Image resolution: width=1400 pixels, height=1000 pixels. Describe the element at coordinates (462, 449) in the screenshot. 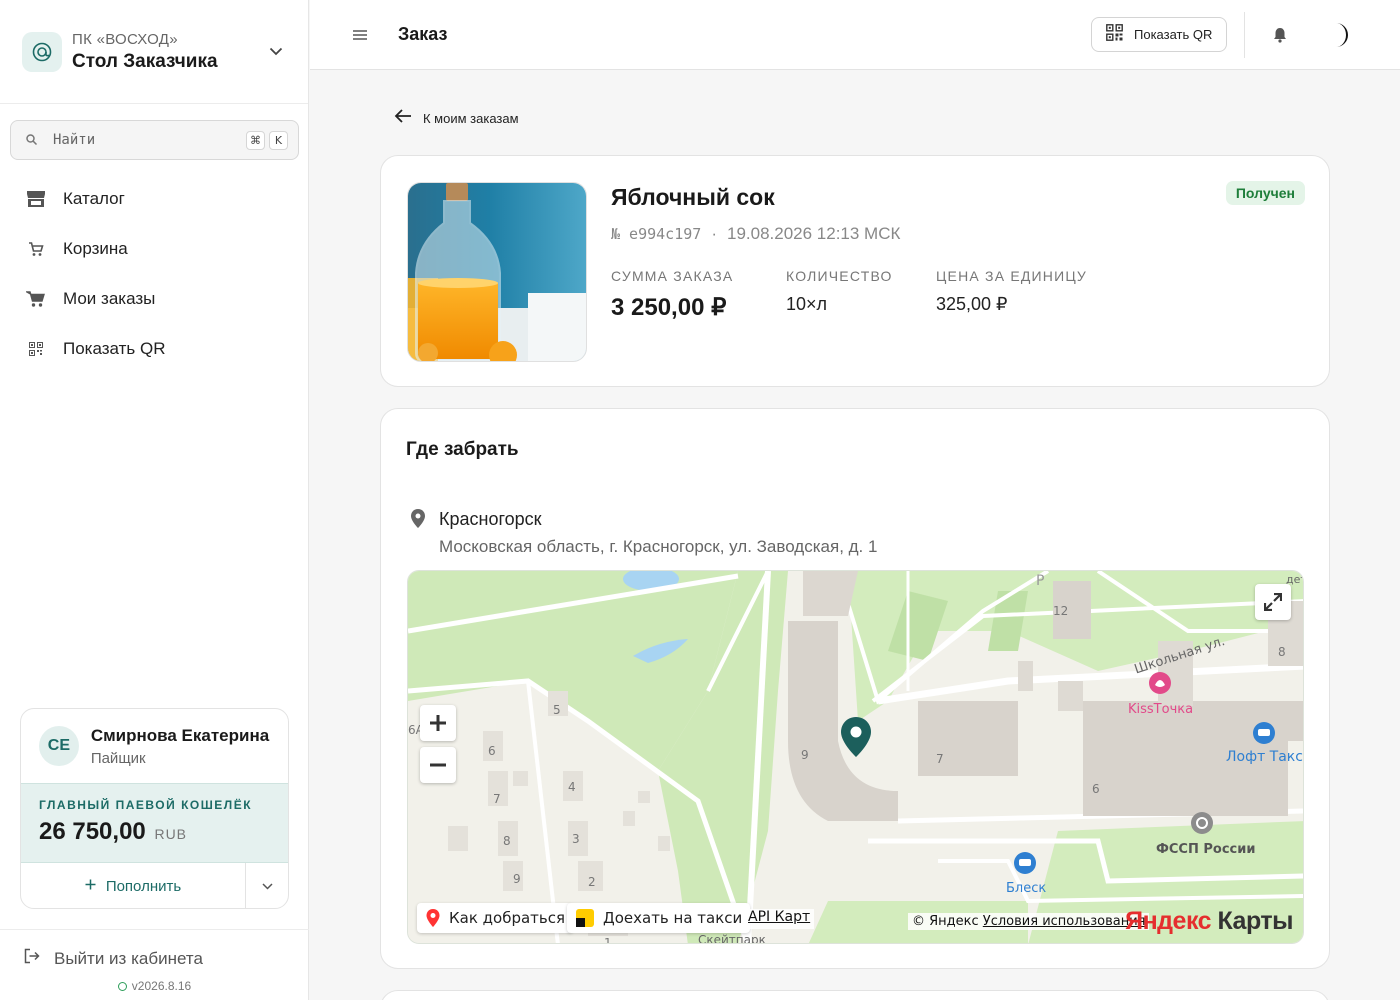

I see `pickup-title: Где забрать` at that location.